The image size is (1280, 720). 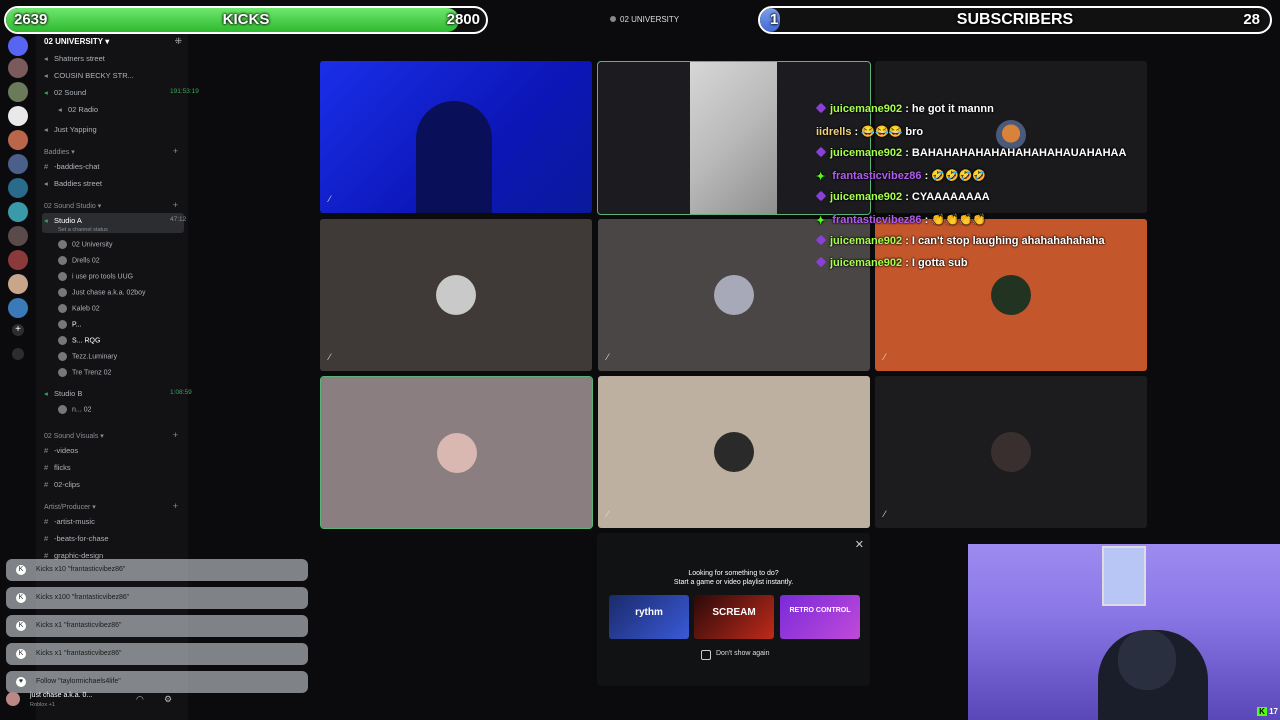 I want to click on text-channel: # -beats-for-chase, so click(x=76, y=538).